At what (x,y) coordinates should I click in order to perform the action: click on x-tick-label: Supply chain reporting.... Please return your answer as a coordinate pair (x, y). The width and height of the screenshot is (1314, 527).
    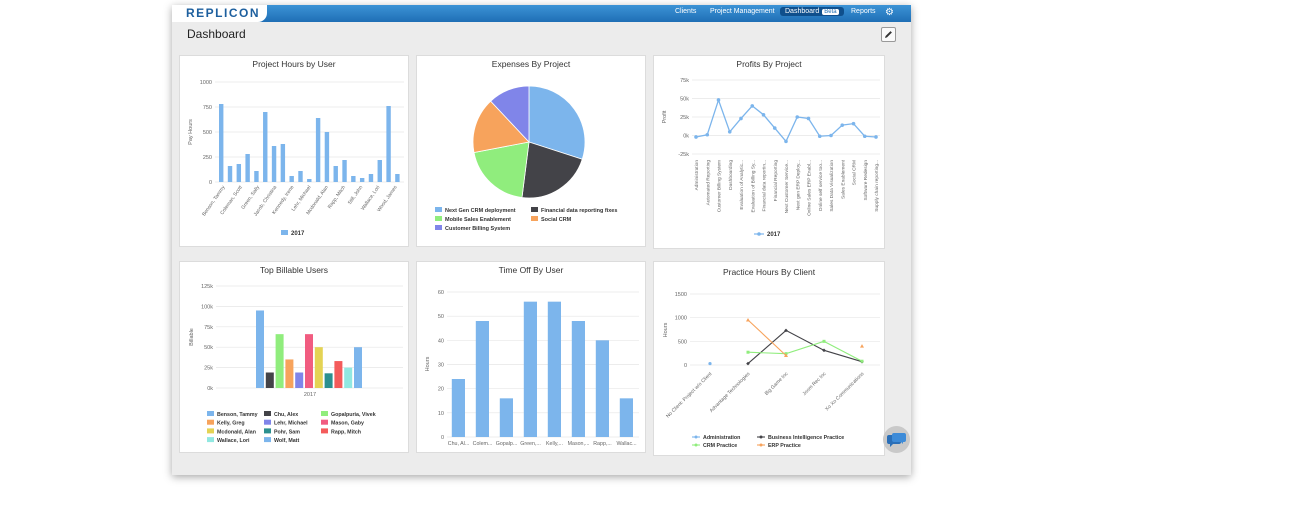
    Looking at the image, I should click on (877, 186).